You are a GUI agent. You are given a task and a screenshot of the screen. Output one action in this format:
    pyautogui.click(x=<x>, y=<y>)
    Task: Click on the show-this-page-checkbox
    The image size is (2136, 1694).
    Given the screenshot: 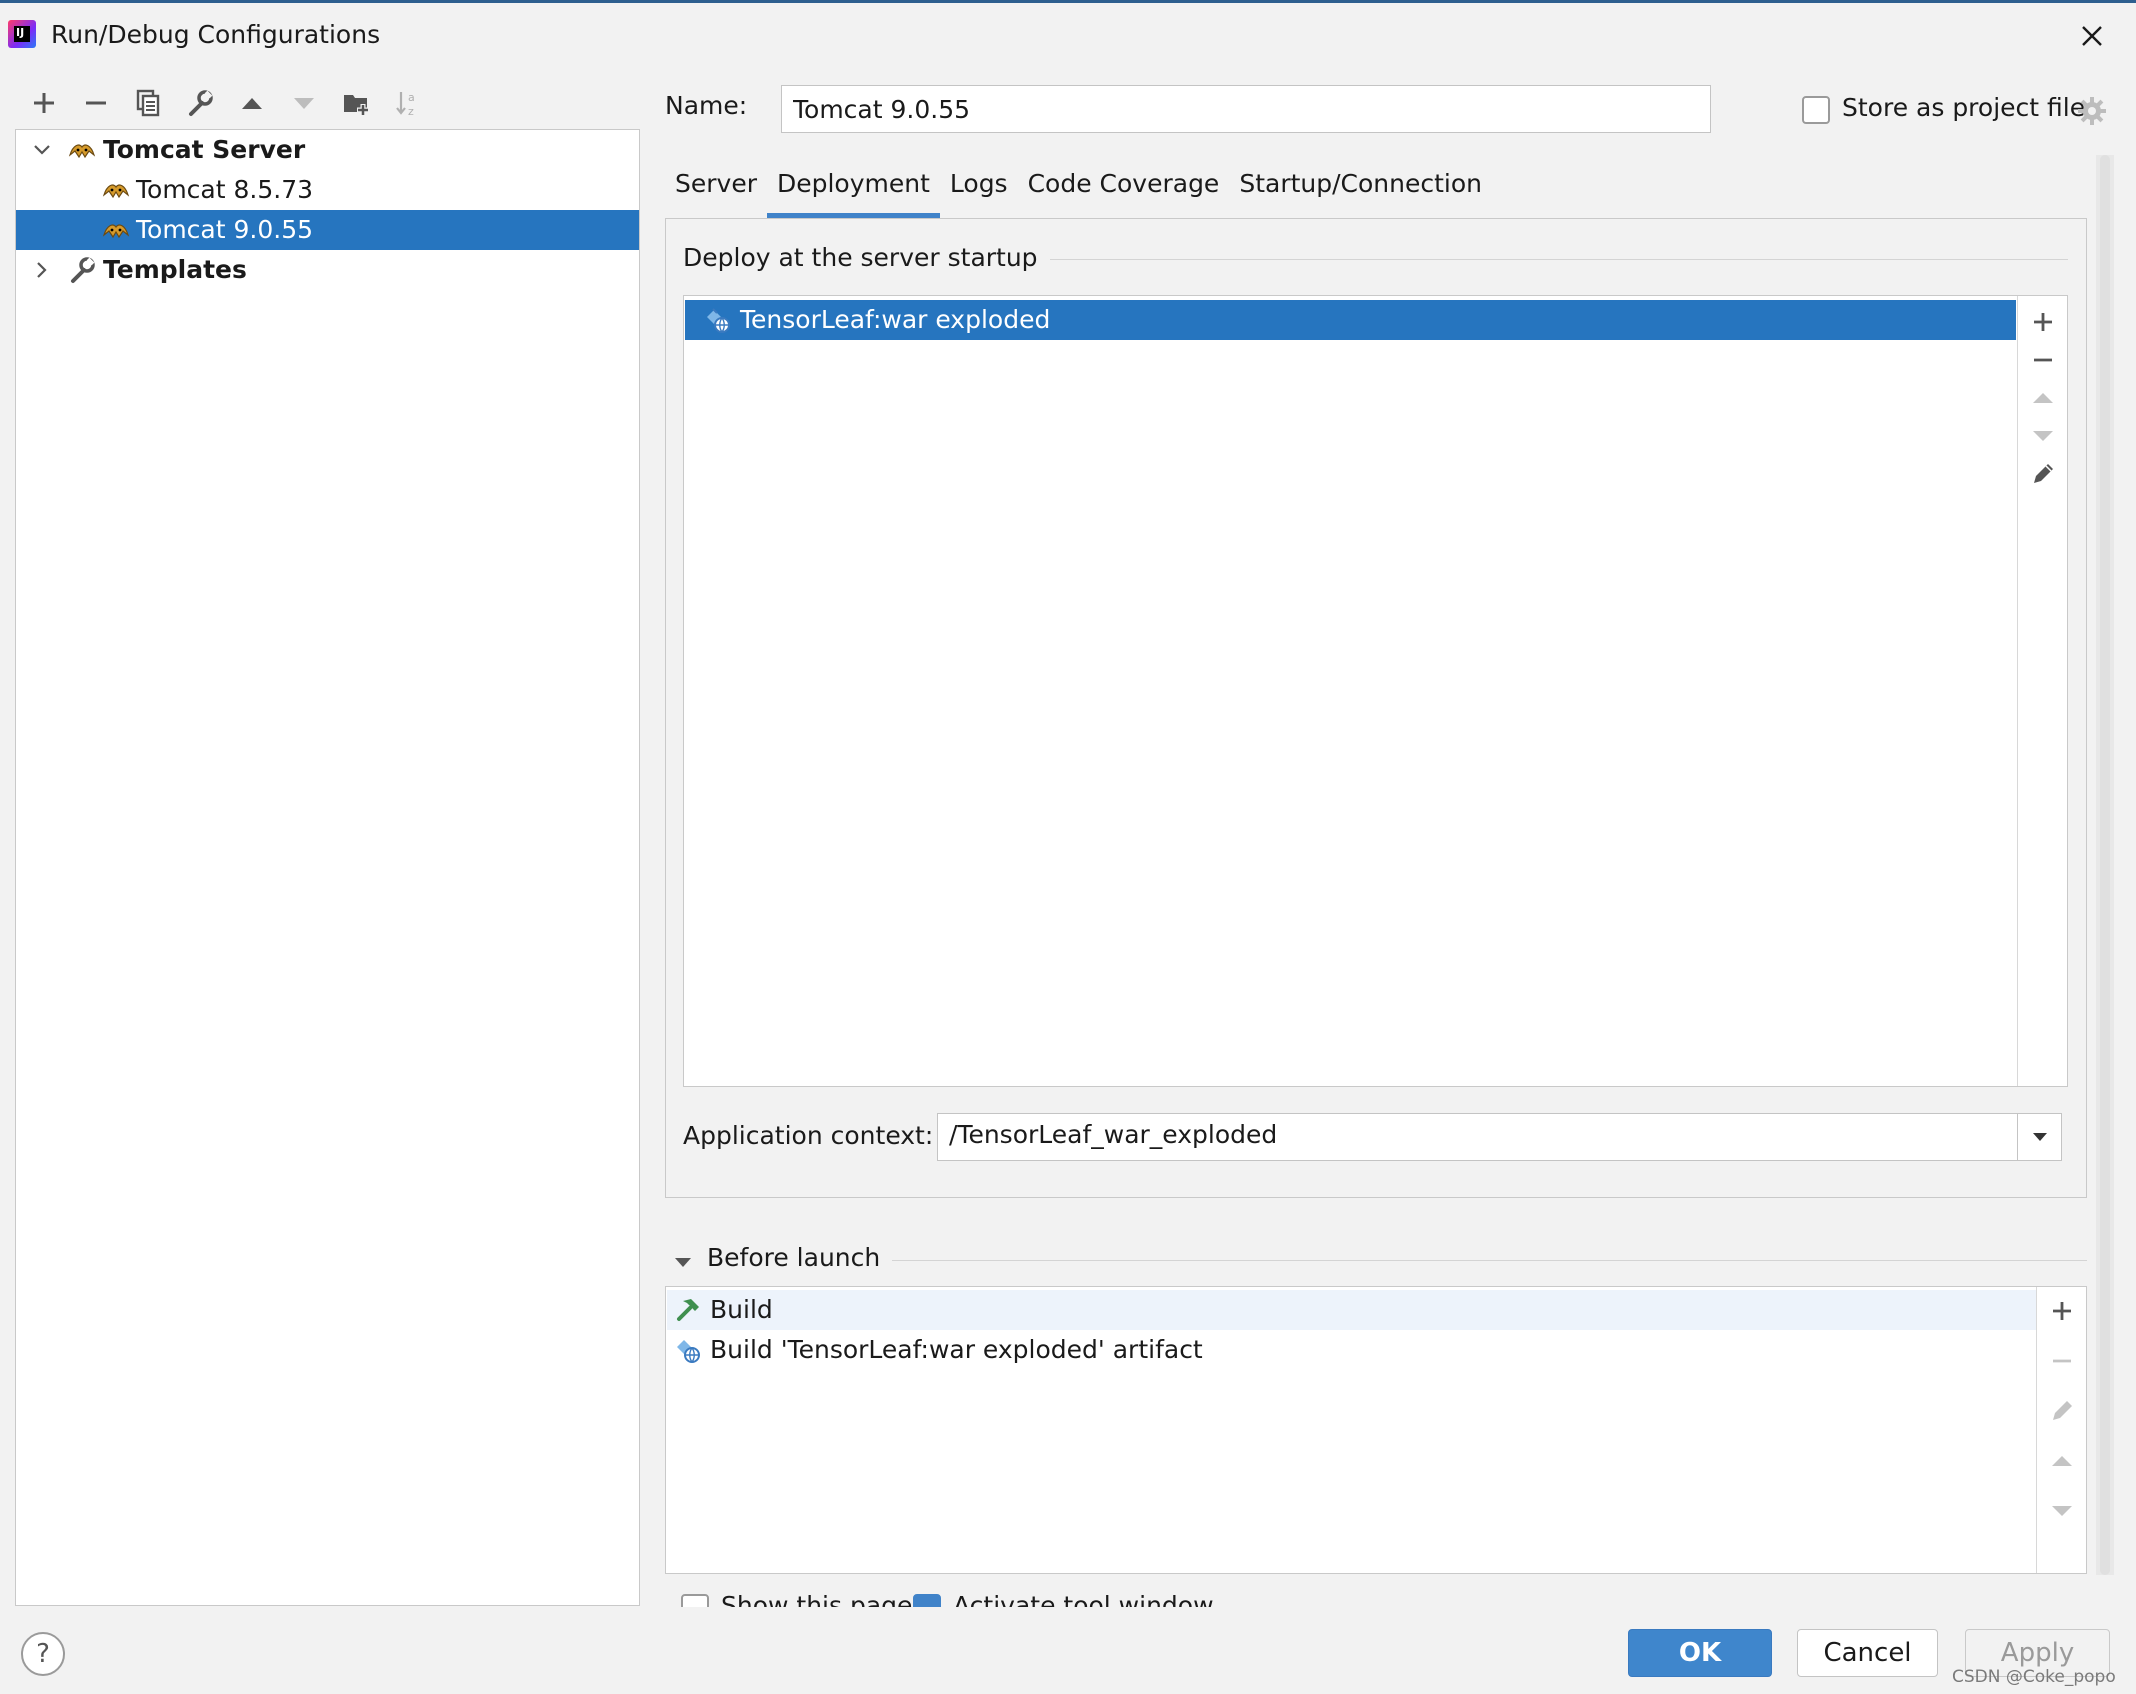 What is the action you would take?
    pyautogui.click(x=695, y=1600)
    